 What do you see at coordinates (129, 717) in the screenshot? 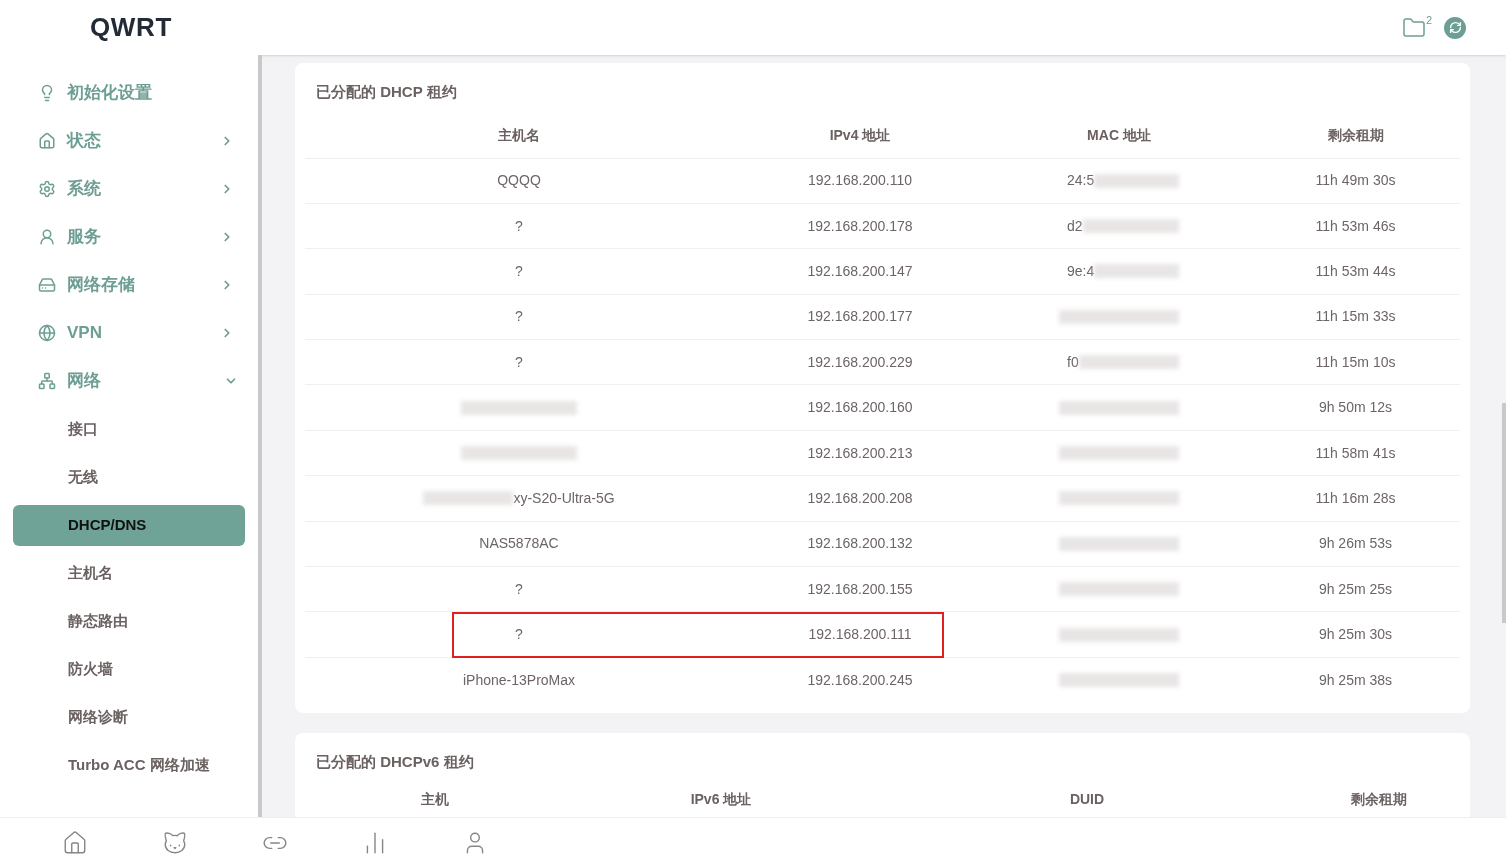
I see `sidebar-subitem: 网络诊断` at bounding box center [129, 717].